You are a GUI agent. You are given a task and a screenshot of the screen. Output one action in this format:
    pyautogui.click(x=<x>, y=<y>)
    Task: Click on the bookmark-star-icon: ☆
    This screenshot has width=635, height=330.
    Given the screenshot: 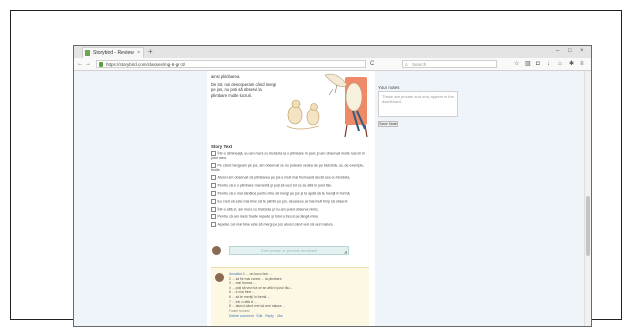 What is the action you would take?
    pyautogui.click(x=516, y=64)
    